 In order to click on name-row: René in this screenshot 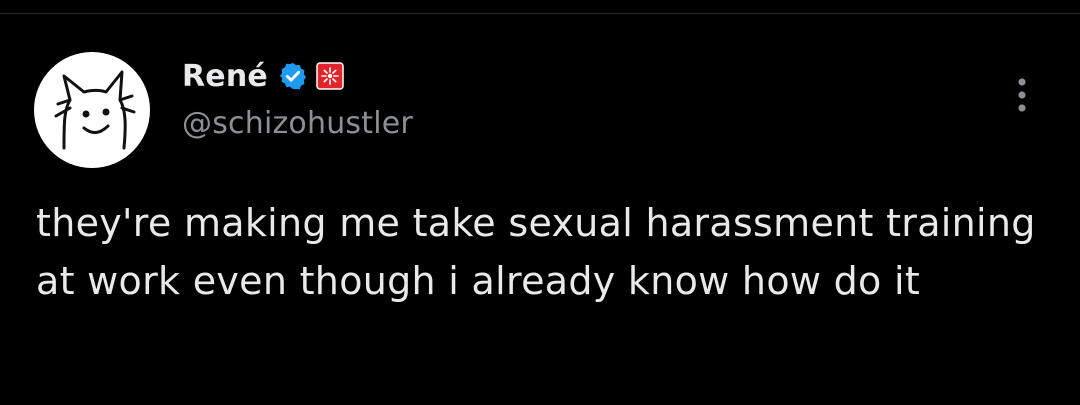, I will do `click(297, 76)`.